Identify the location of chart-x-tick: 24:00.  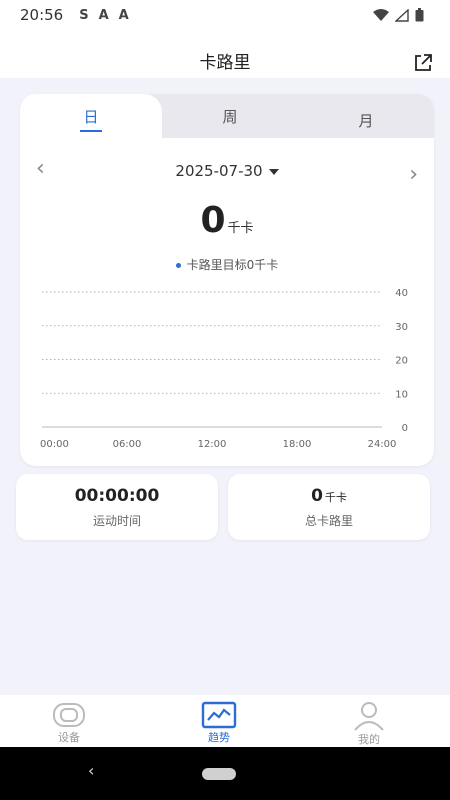
(382, 444).